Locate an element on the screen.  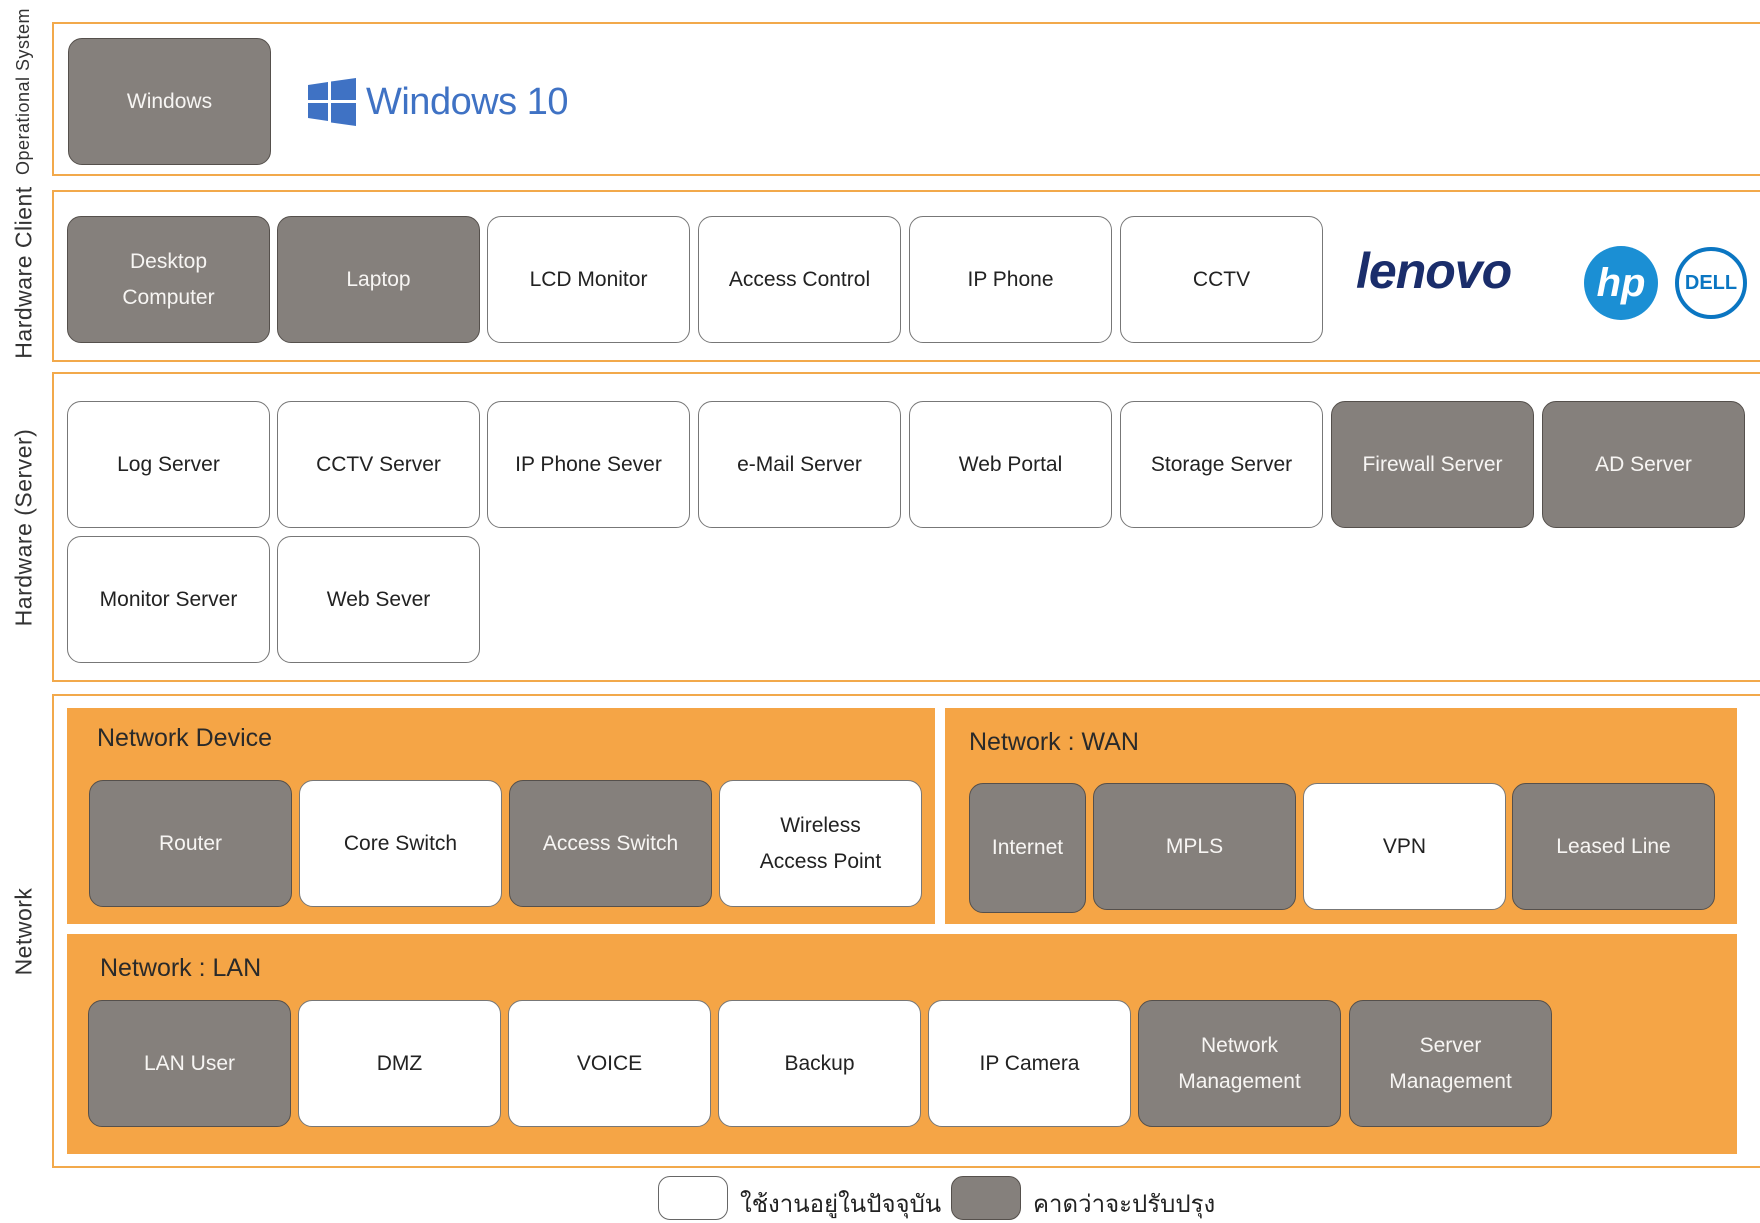
hp-logo: hp is located at coordinates (1621, 283).